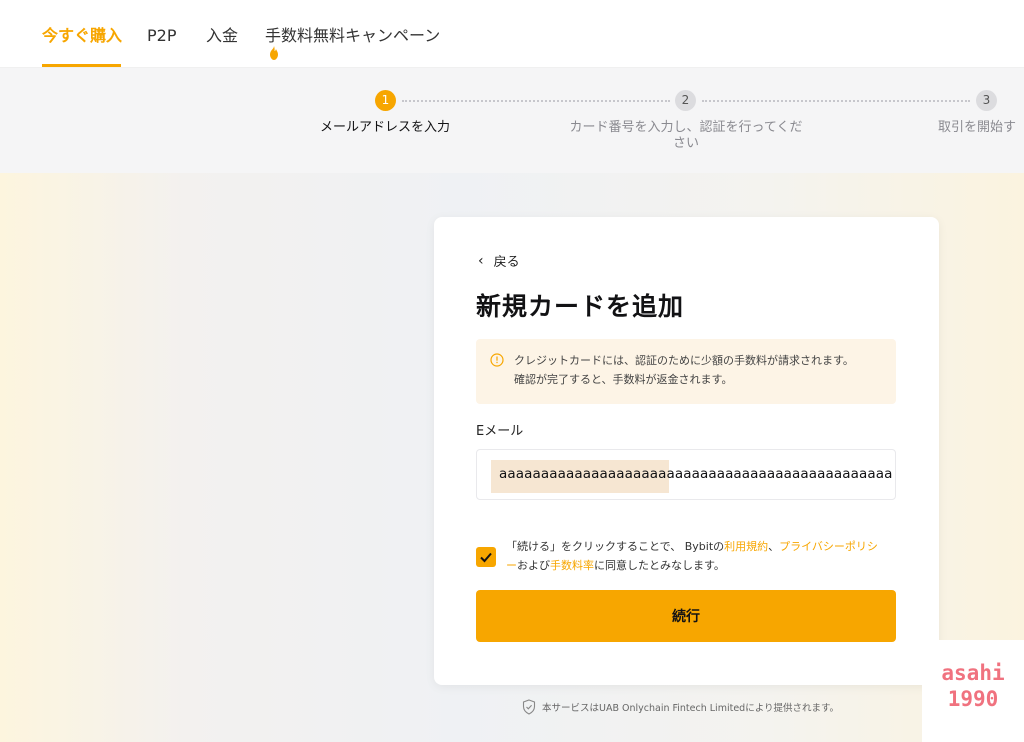  Describe the element at coordinates (352, 36) in the screenshot. I see `tab-fee-free-campaign: 手数料無料キャンペーン` at that location.